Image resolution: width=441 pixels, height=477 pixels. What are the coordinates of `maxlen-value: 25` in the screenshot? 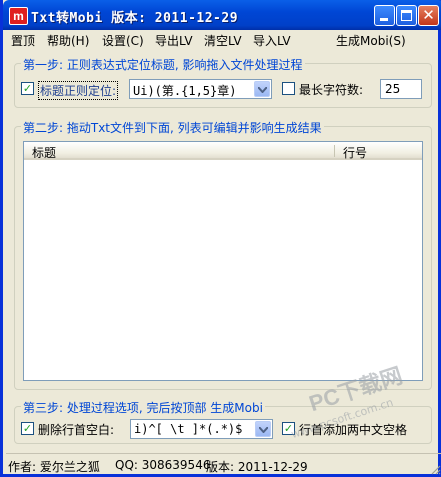 It's located at (393, 89).